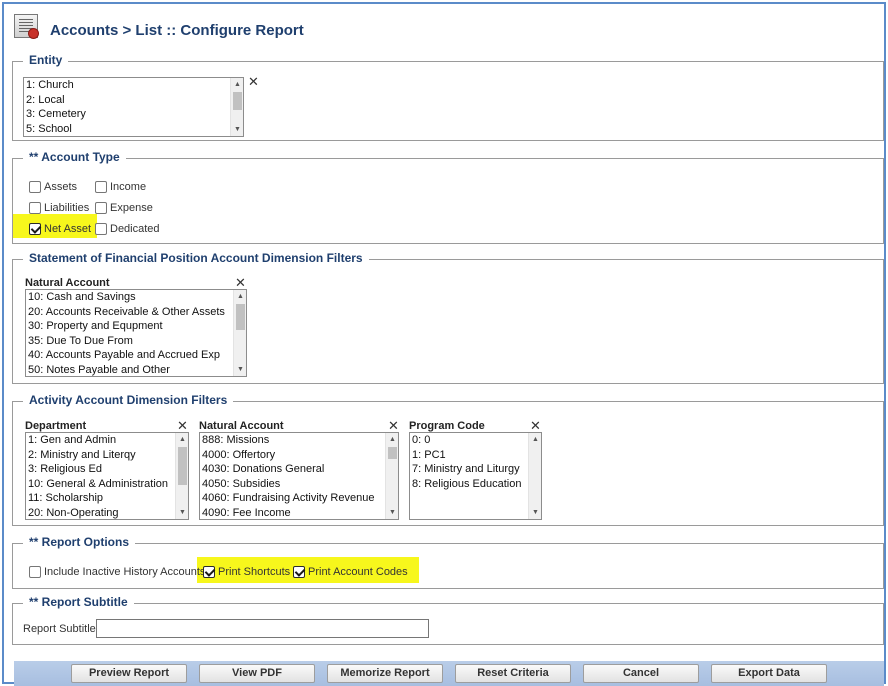 Image resolution: width=888 pixels, height=686 pixels. Describe the element at coordinates (26, 26) in the screenshot. I see `report-icon` at that location.